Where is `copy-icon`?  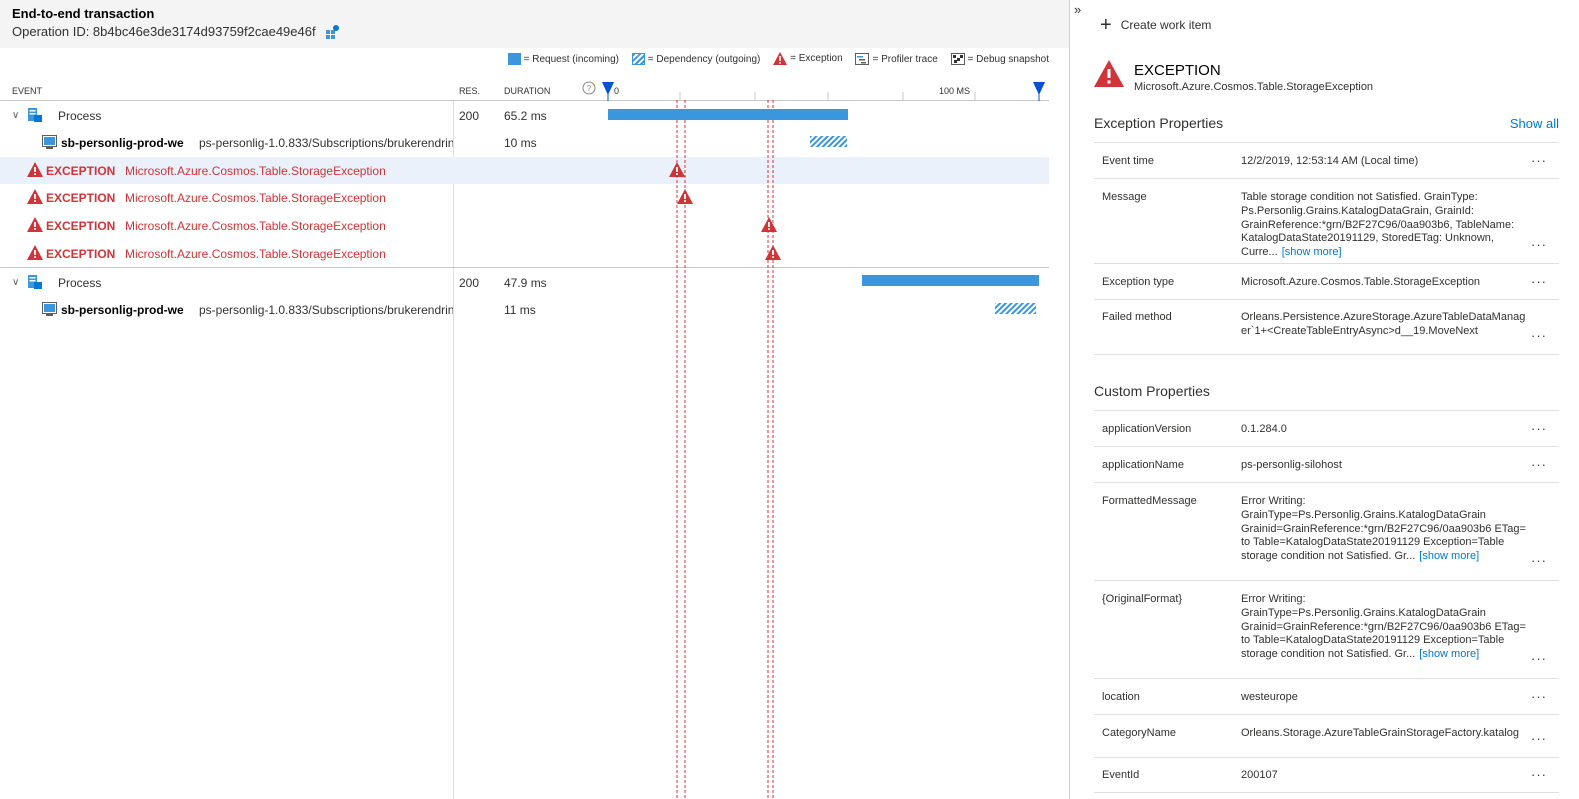
copy-icon is located at coordinates (332, 33).